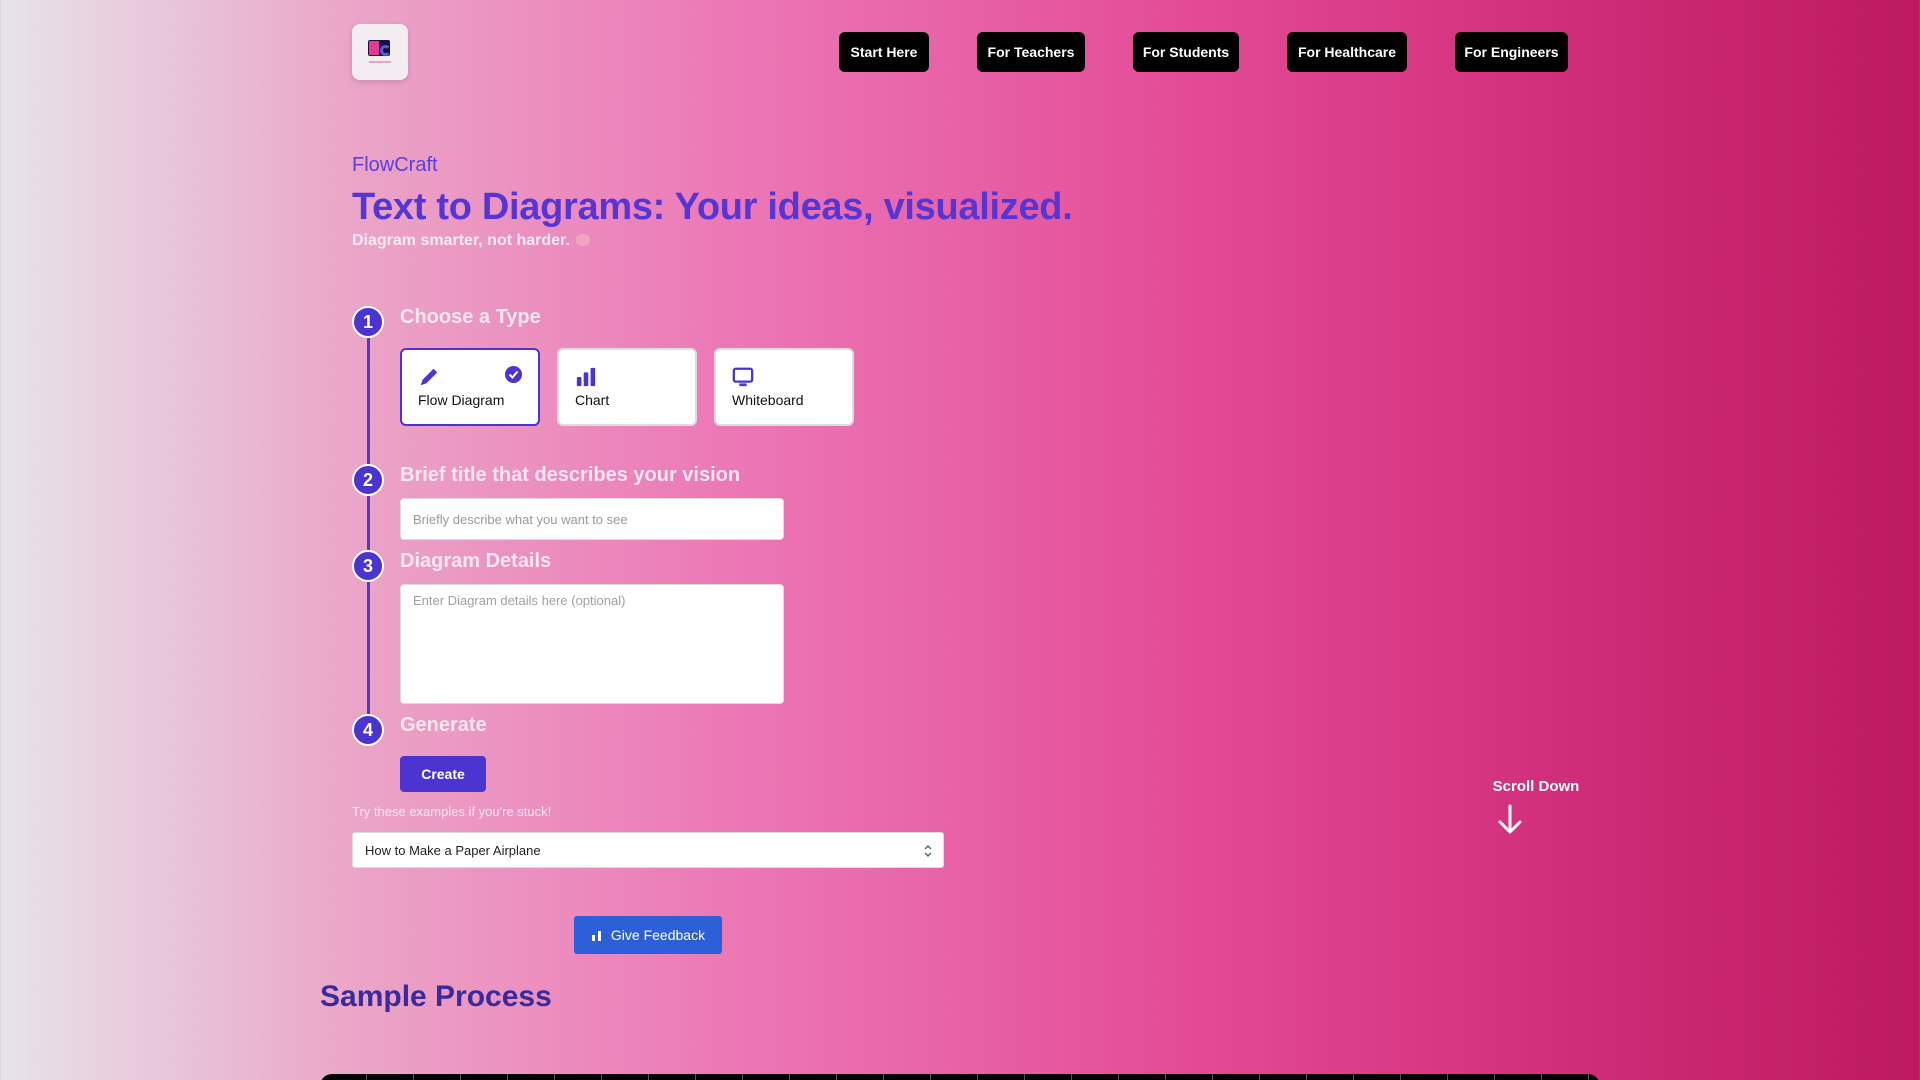  I want to click on sample-process-preview, so click(960, 1077).